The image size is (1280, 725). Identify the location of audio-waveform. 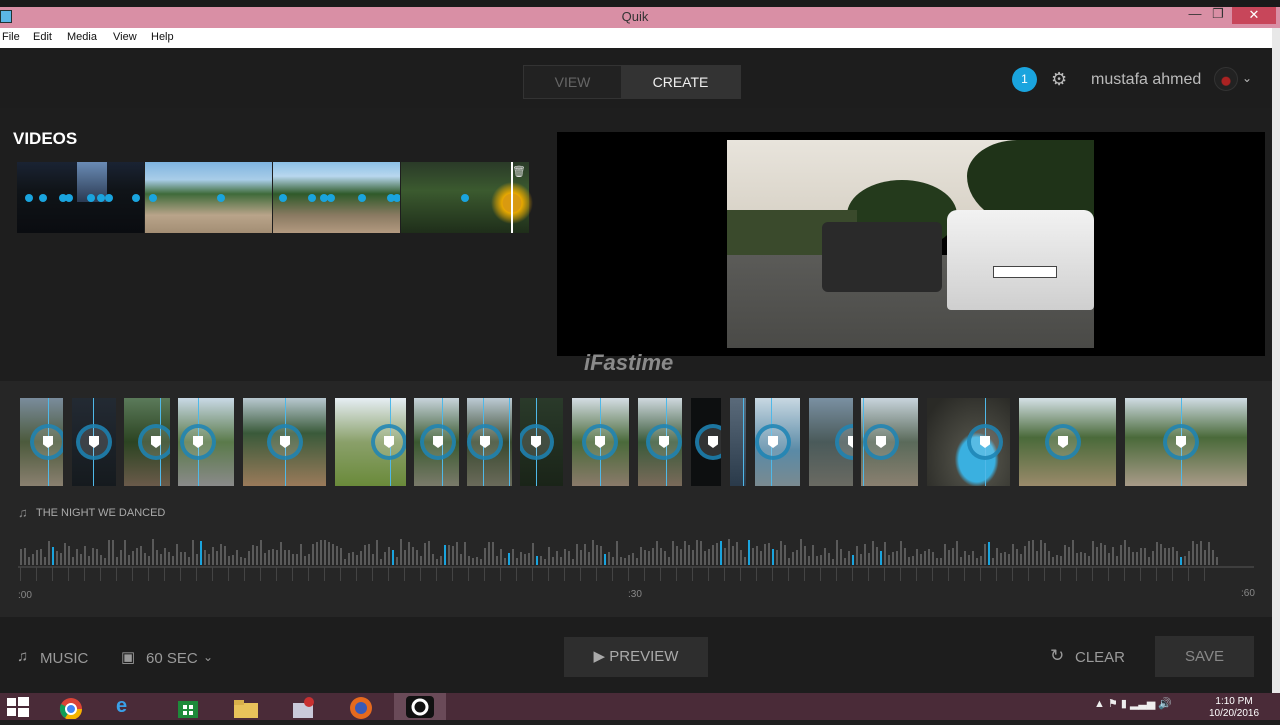
(636, 555).